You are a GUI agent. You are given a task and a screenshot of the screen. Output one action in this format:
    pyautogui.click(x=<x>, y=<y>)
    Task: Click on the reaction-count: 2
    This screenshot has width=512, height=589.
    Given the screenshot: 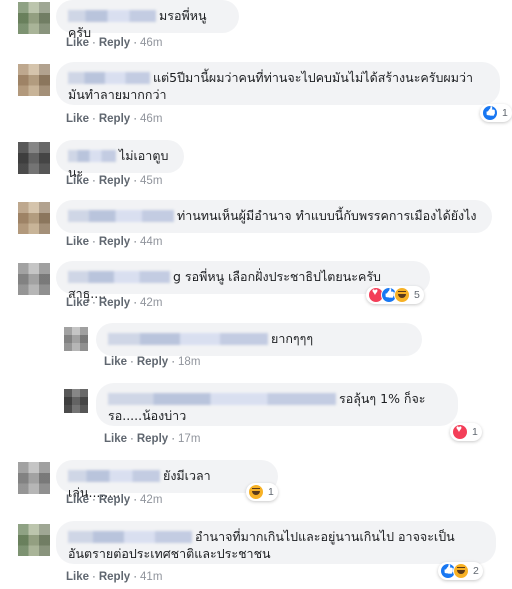 What is the action you would take?
    pyautogui.click(x=476, y=571)
    